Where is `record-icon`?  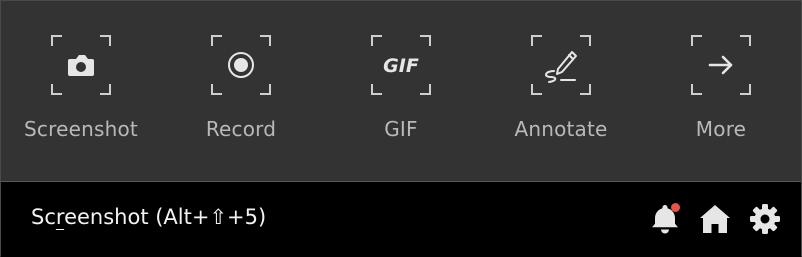
record-icon is located at coordinates (241, 65).